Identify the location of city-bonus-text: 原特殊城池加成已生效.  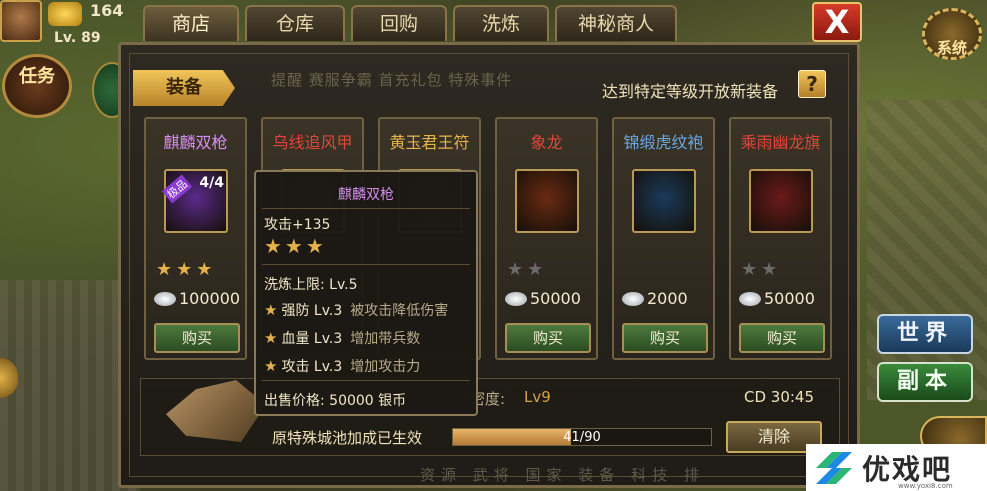
(347, 438).